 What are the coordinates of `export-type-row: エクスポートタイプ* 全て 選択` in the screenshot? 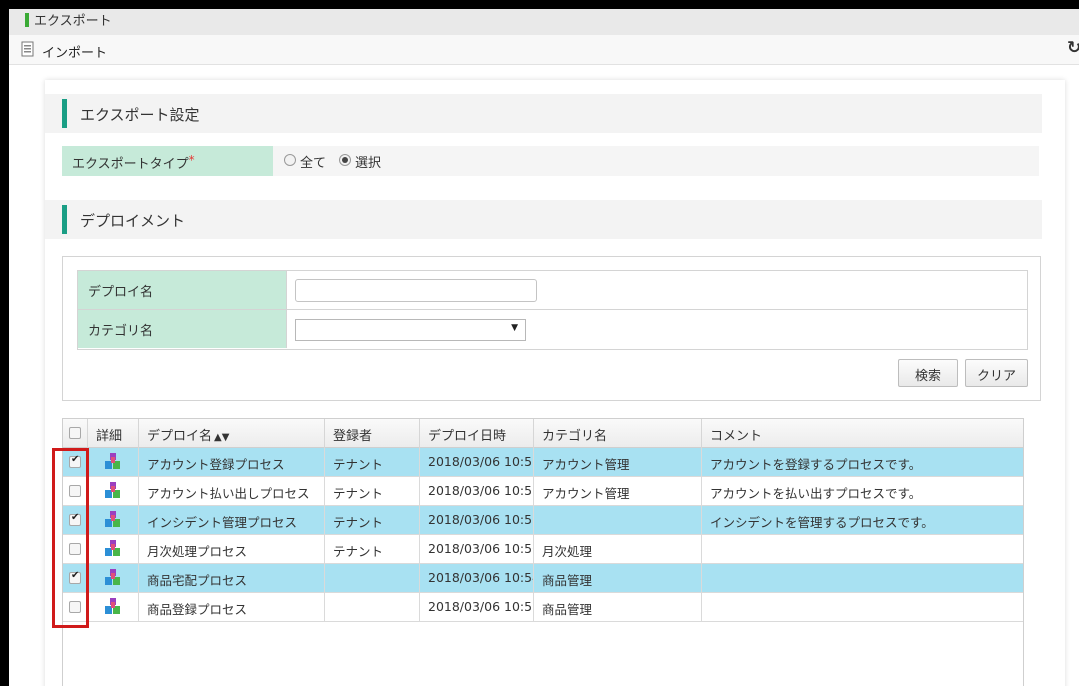 It's located at (550, 161).